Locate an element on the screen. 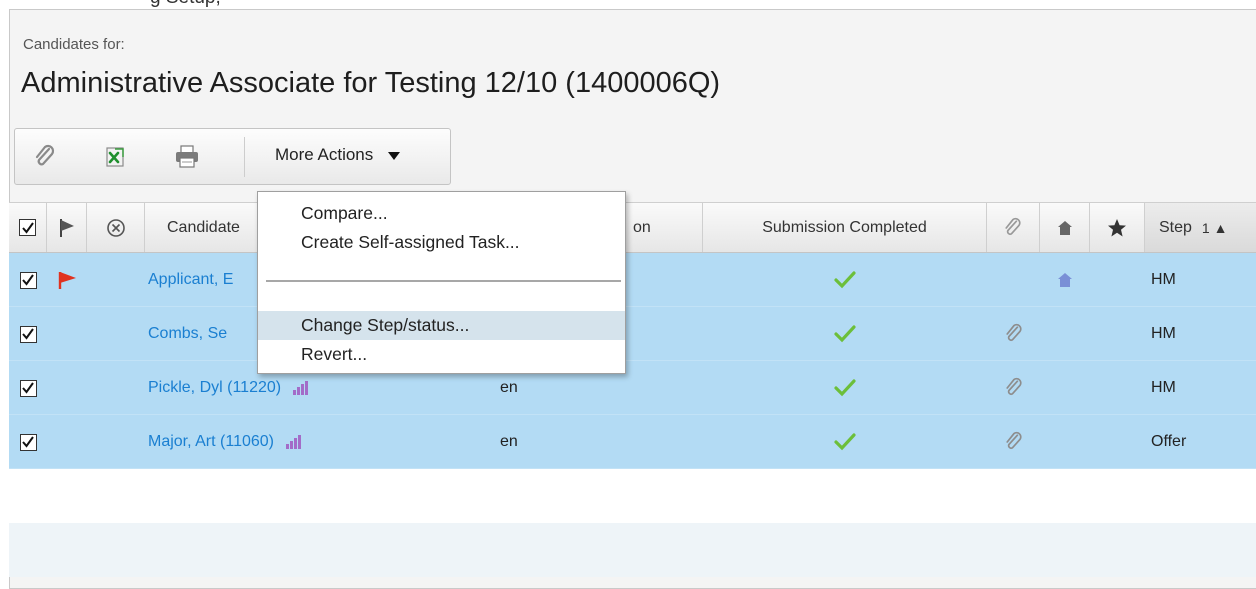 Image resolution: width=1256 pixels, height=589 pixels. step-value: Offer is located at coordinates (1169, 441).